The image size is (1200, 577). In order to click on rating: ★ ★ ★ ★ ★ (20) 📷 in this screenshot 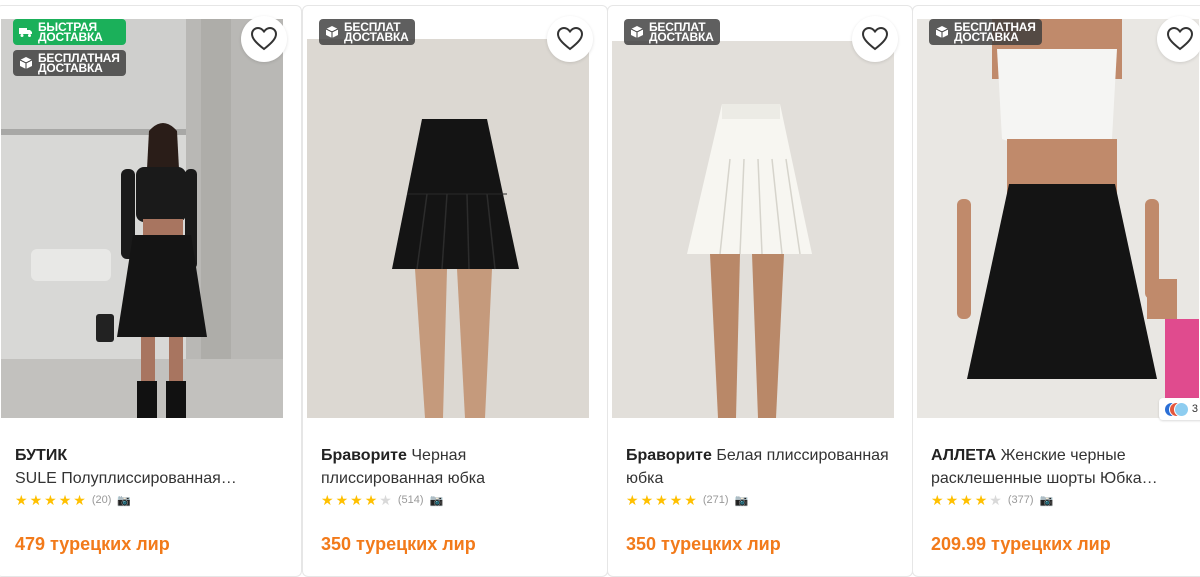, I will do `click(73, 500)`.